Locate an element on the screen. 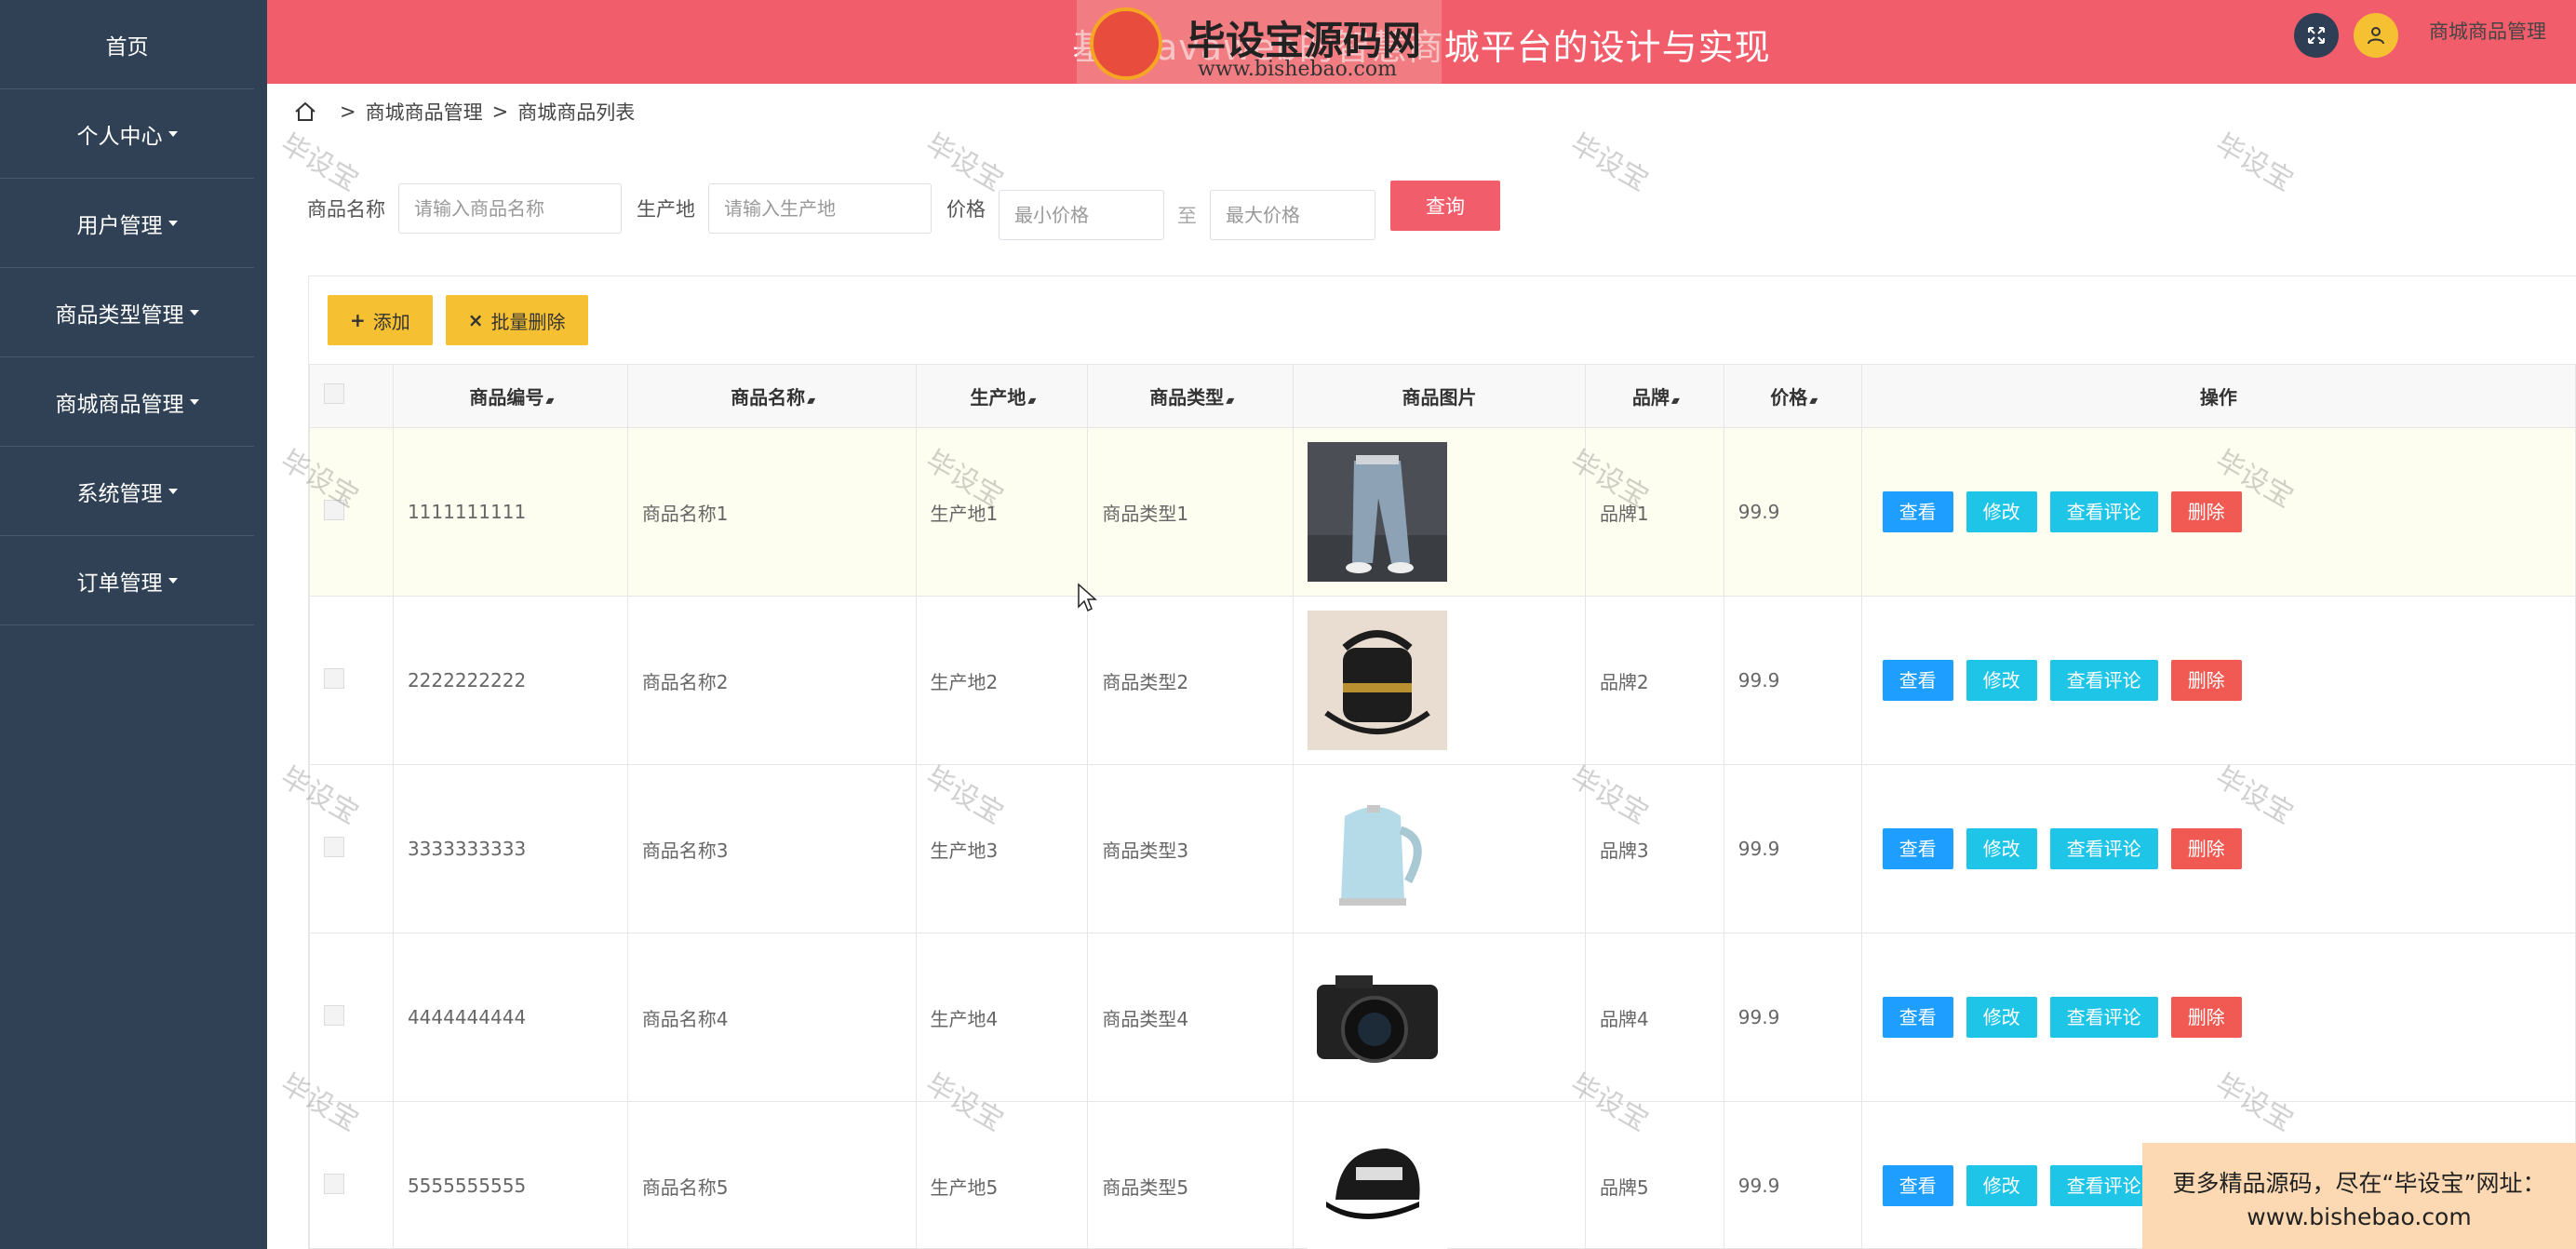 The image size is (2576, 1249). breadcrumb-item: 商城商品管理 is located at coordinates (424, 112).